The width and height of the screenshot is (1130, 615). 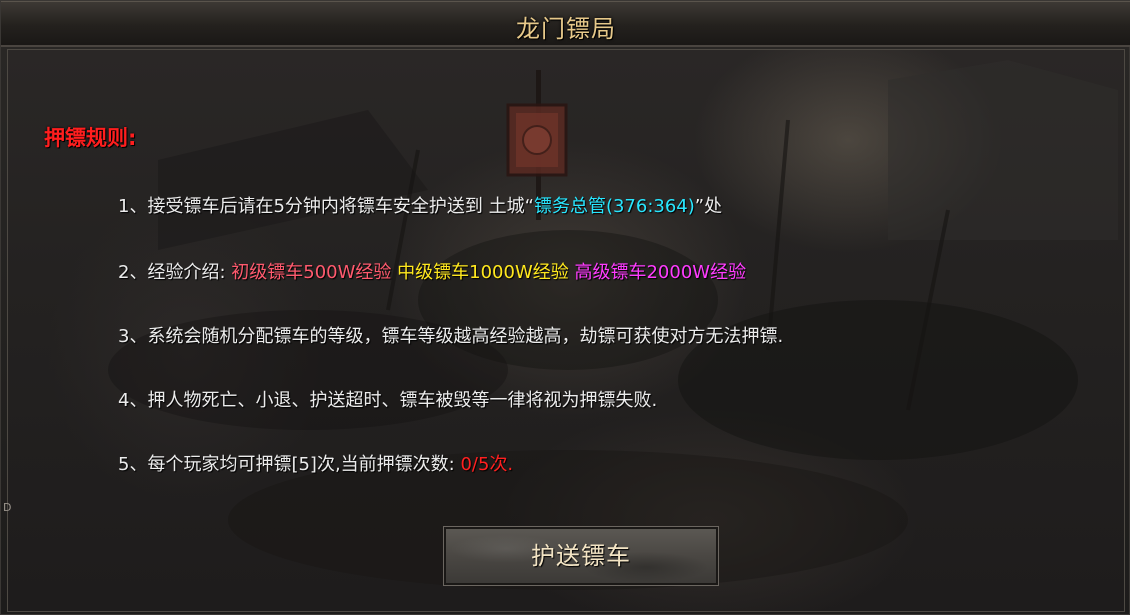 What do you see at coordinates (311, 272) in the screenshot?
I see `low-tier-exp: 初级镖车500W经验` at bounding box center [311, 272].